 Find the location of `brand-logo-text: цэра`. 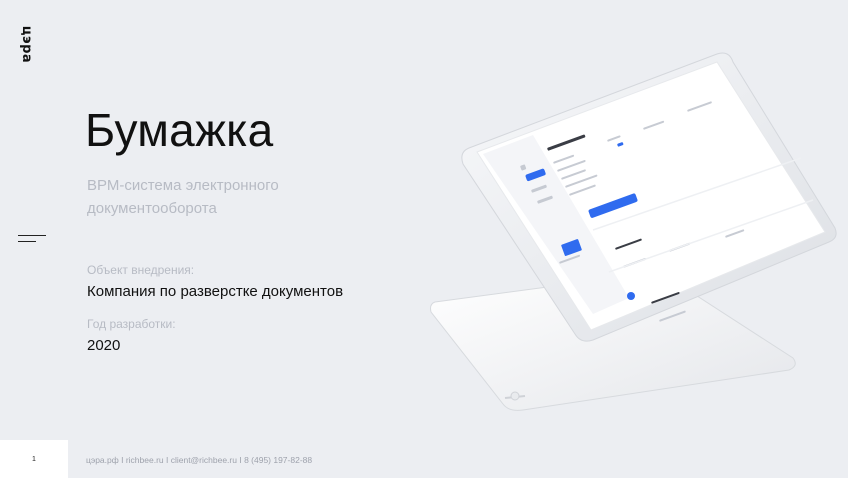

brand-logo-text: цэра is located at coordinates (27, 44).